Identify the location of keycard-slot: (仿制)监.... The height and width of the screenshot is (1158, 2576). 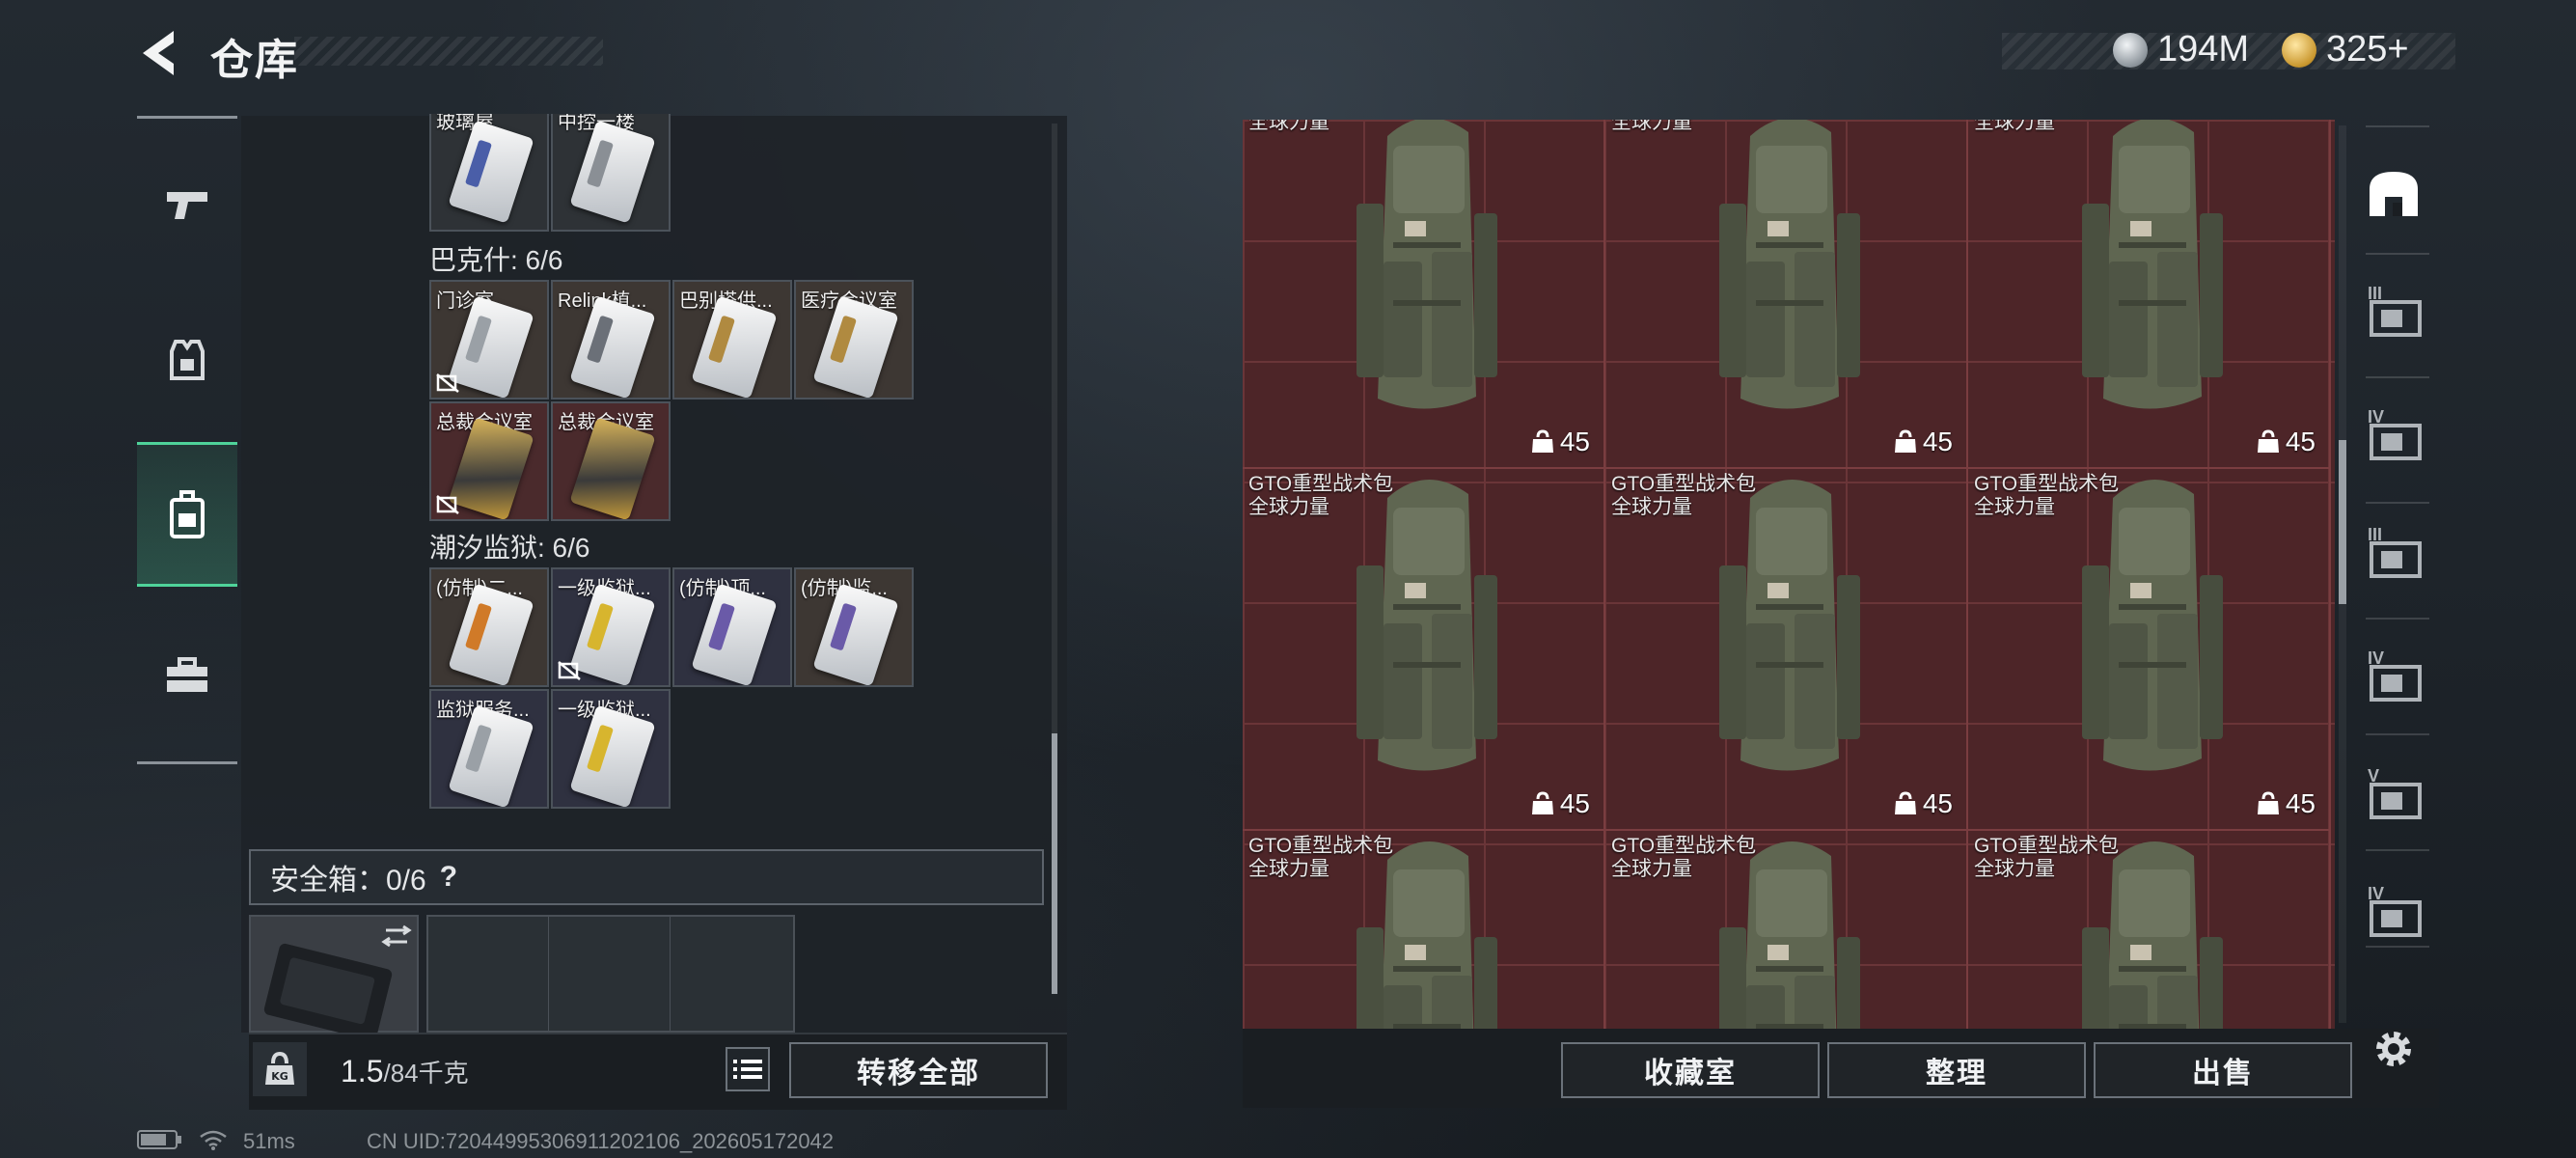
(854, 627).